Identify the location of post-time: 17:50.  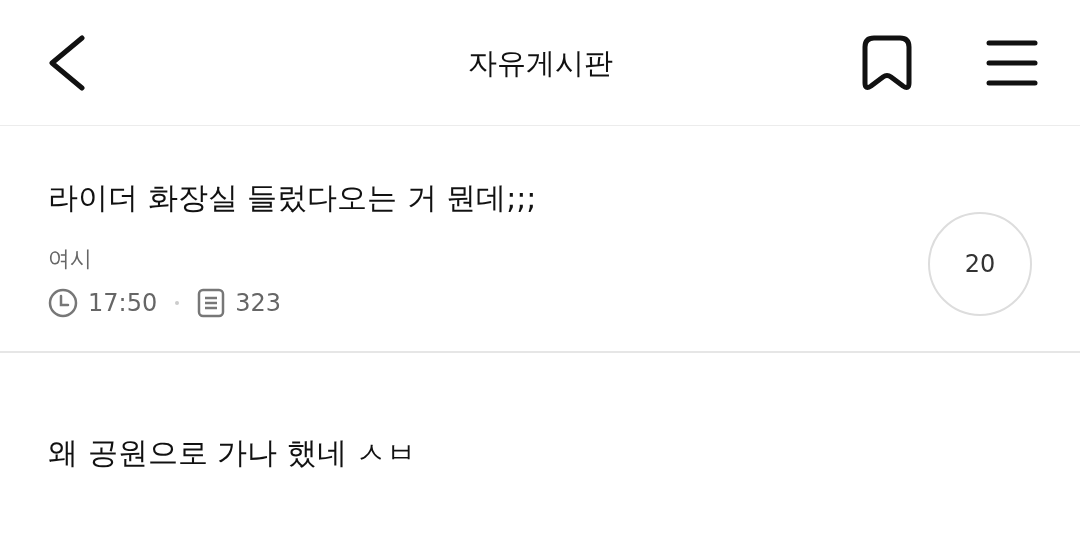
(123, 303).